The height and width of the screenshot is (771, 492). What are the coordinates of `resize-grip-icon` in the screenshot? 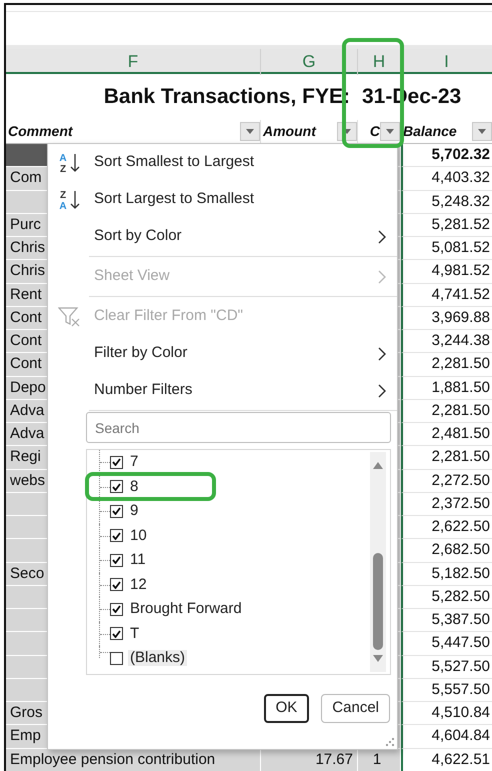 It's located at (390, 742).